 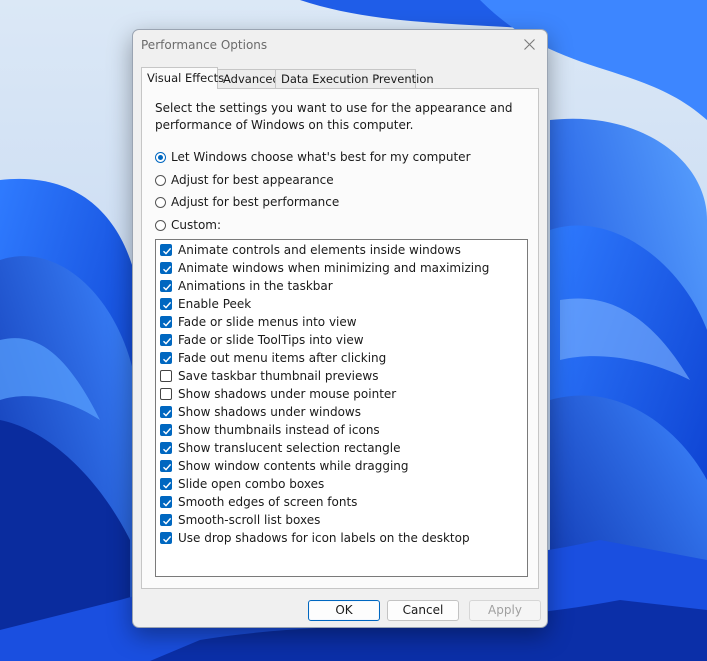 I want to click on option-smooth-font-edges: Smooth edges of screen fonts, so click(x=258, y=502).